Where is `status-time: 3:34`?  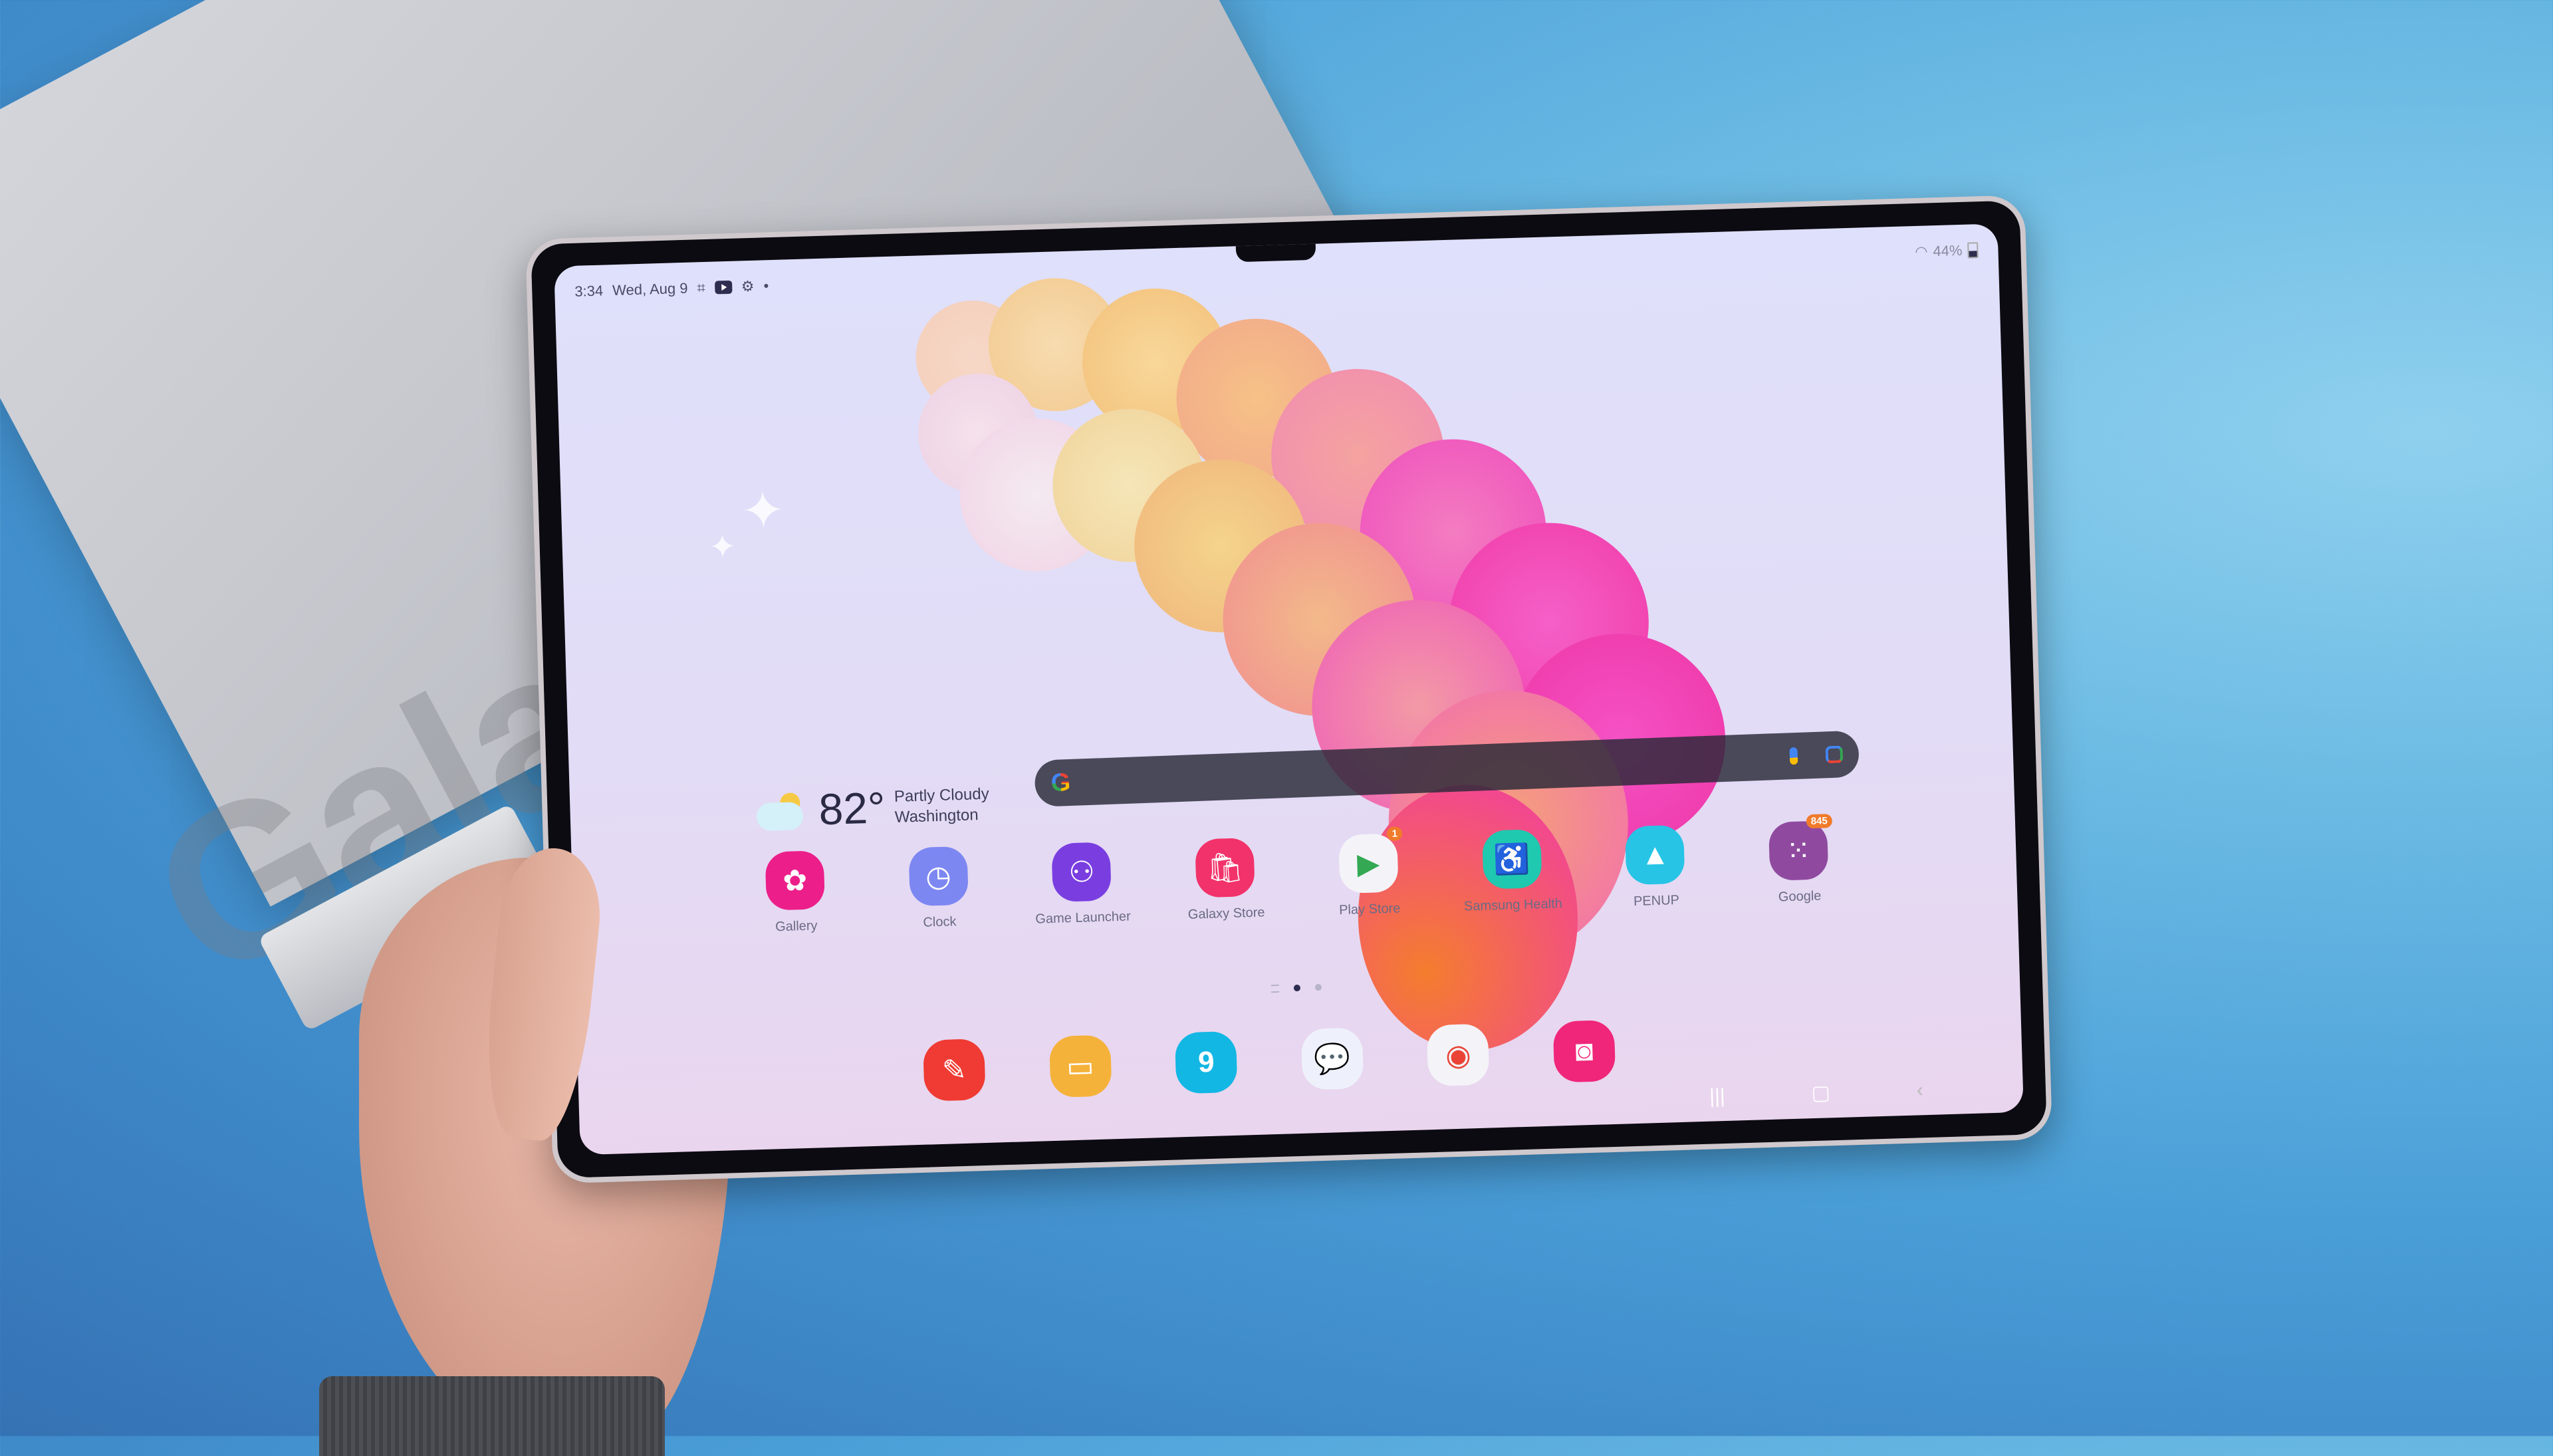
status-time: 3:34 is located at coordinates (589, 291).